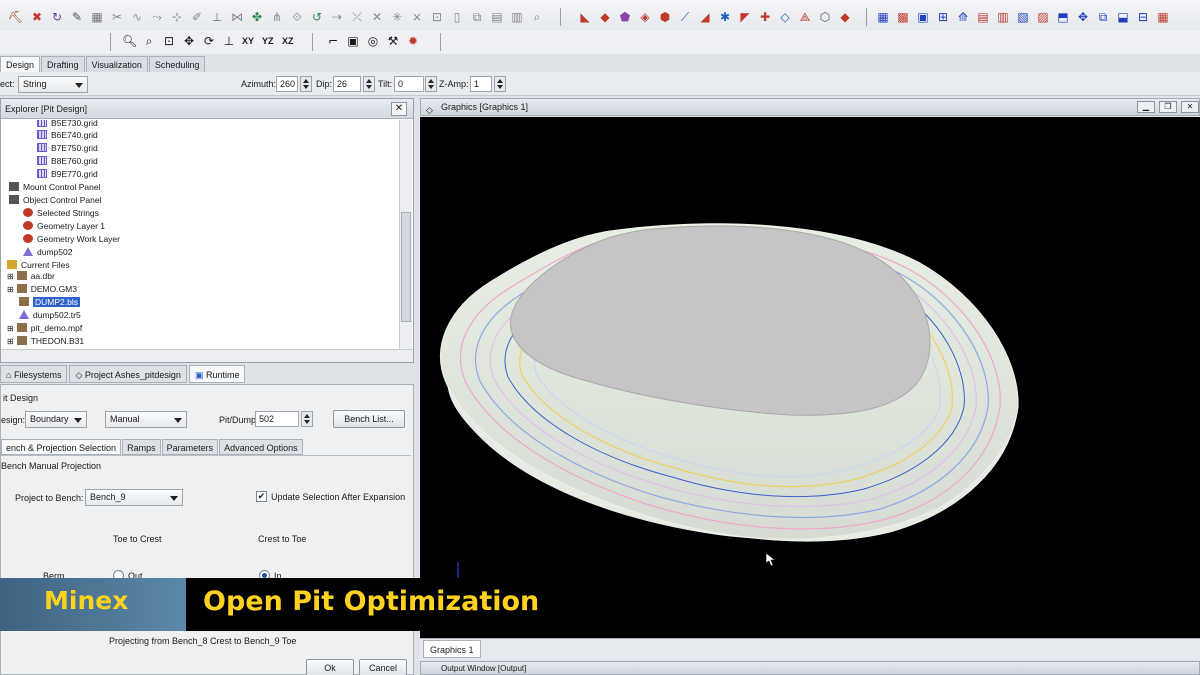  What do you see at coordinates (61, 447) in the screenshot?
I see `tab-bench-projection: ench & Projection Selection` at bounding box center [61, 447].